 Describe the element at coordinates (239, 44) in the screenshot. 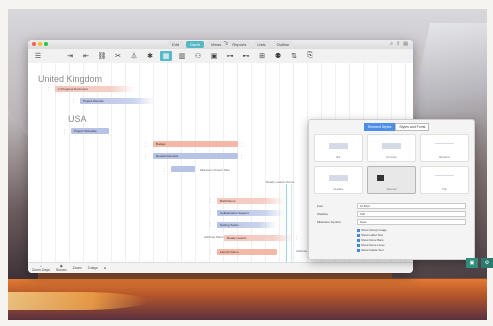

I see `tab-reports: Reports` at that location.